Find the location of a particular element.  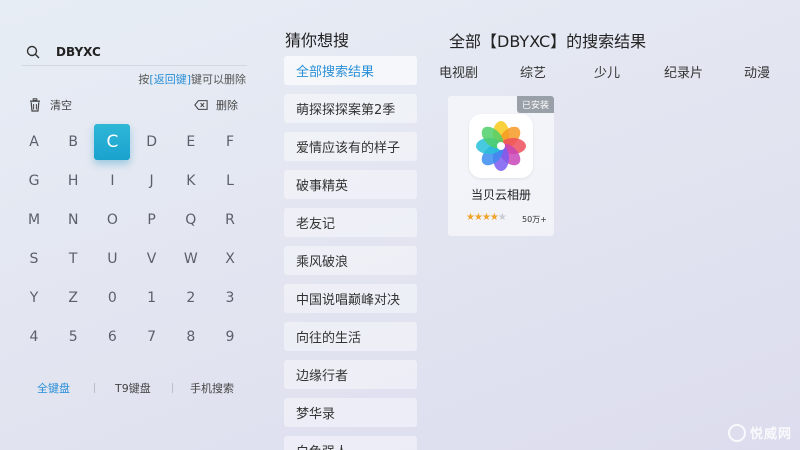

key-5: 5 is located at coordinates (73, 337).